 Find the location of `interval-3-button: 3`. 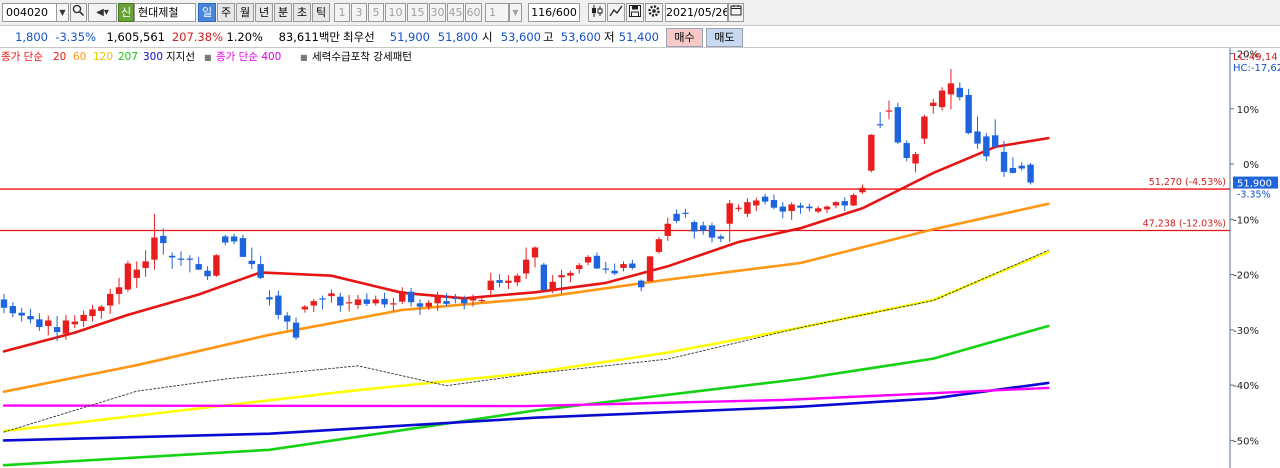

interval-3-button: 3 is located at coordinates (359, 12).